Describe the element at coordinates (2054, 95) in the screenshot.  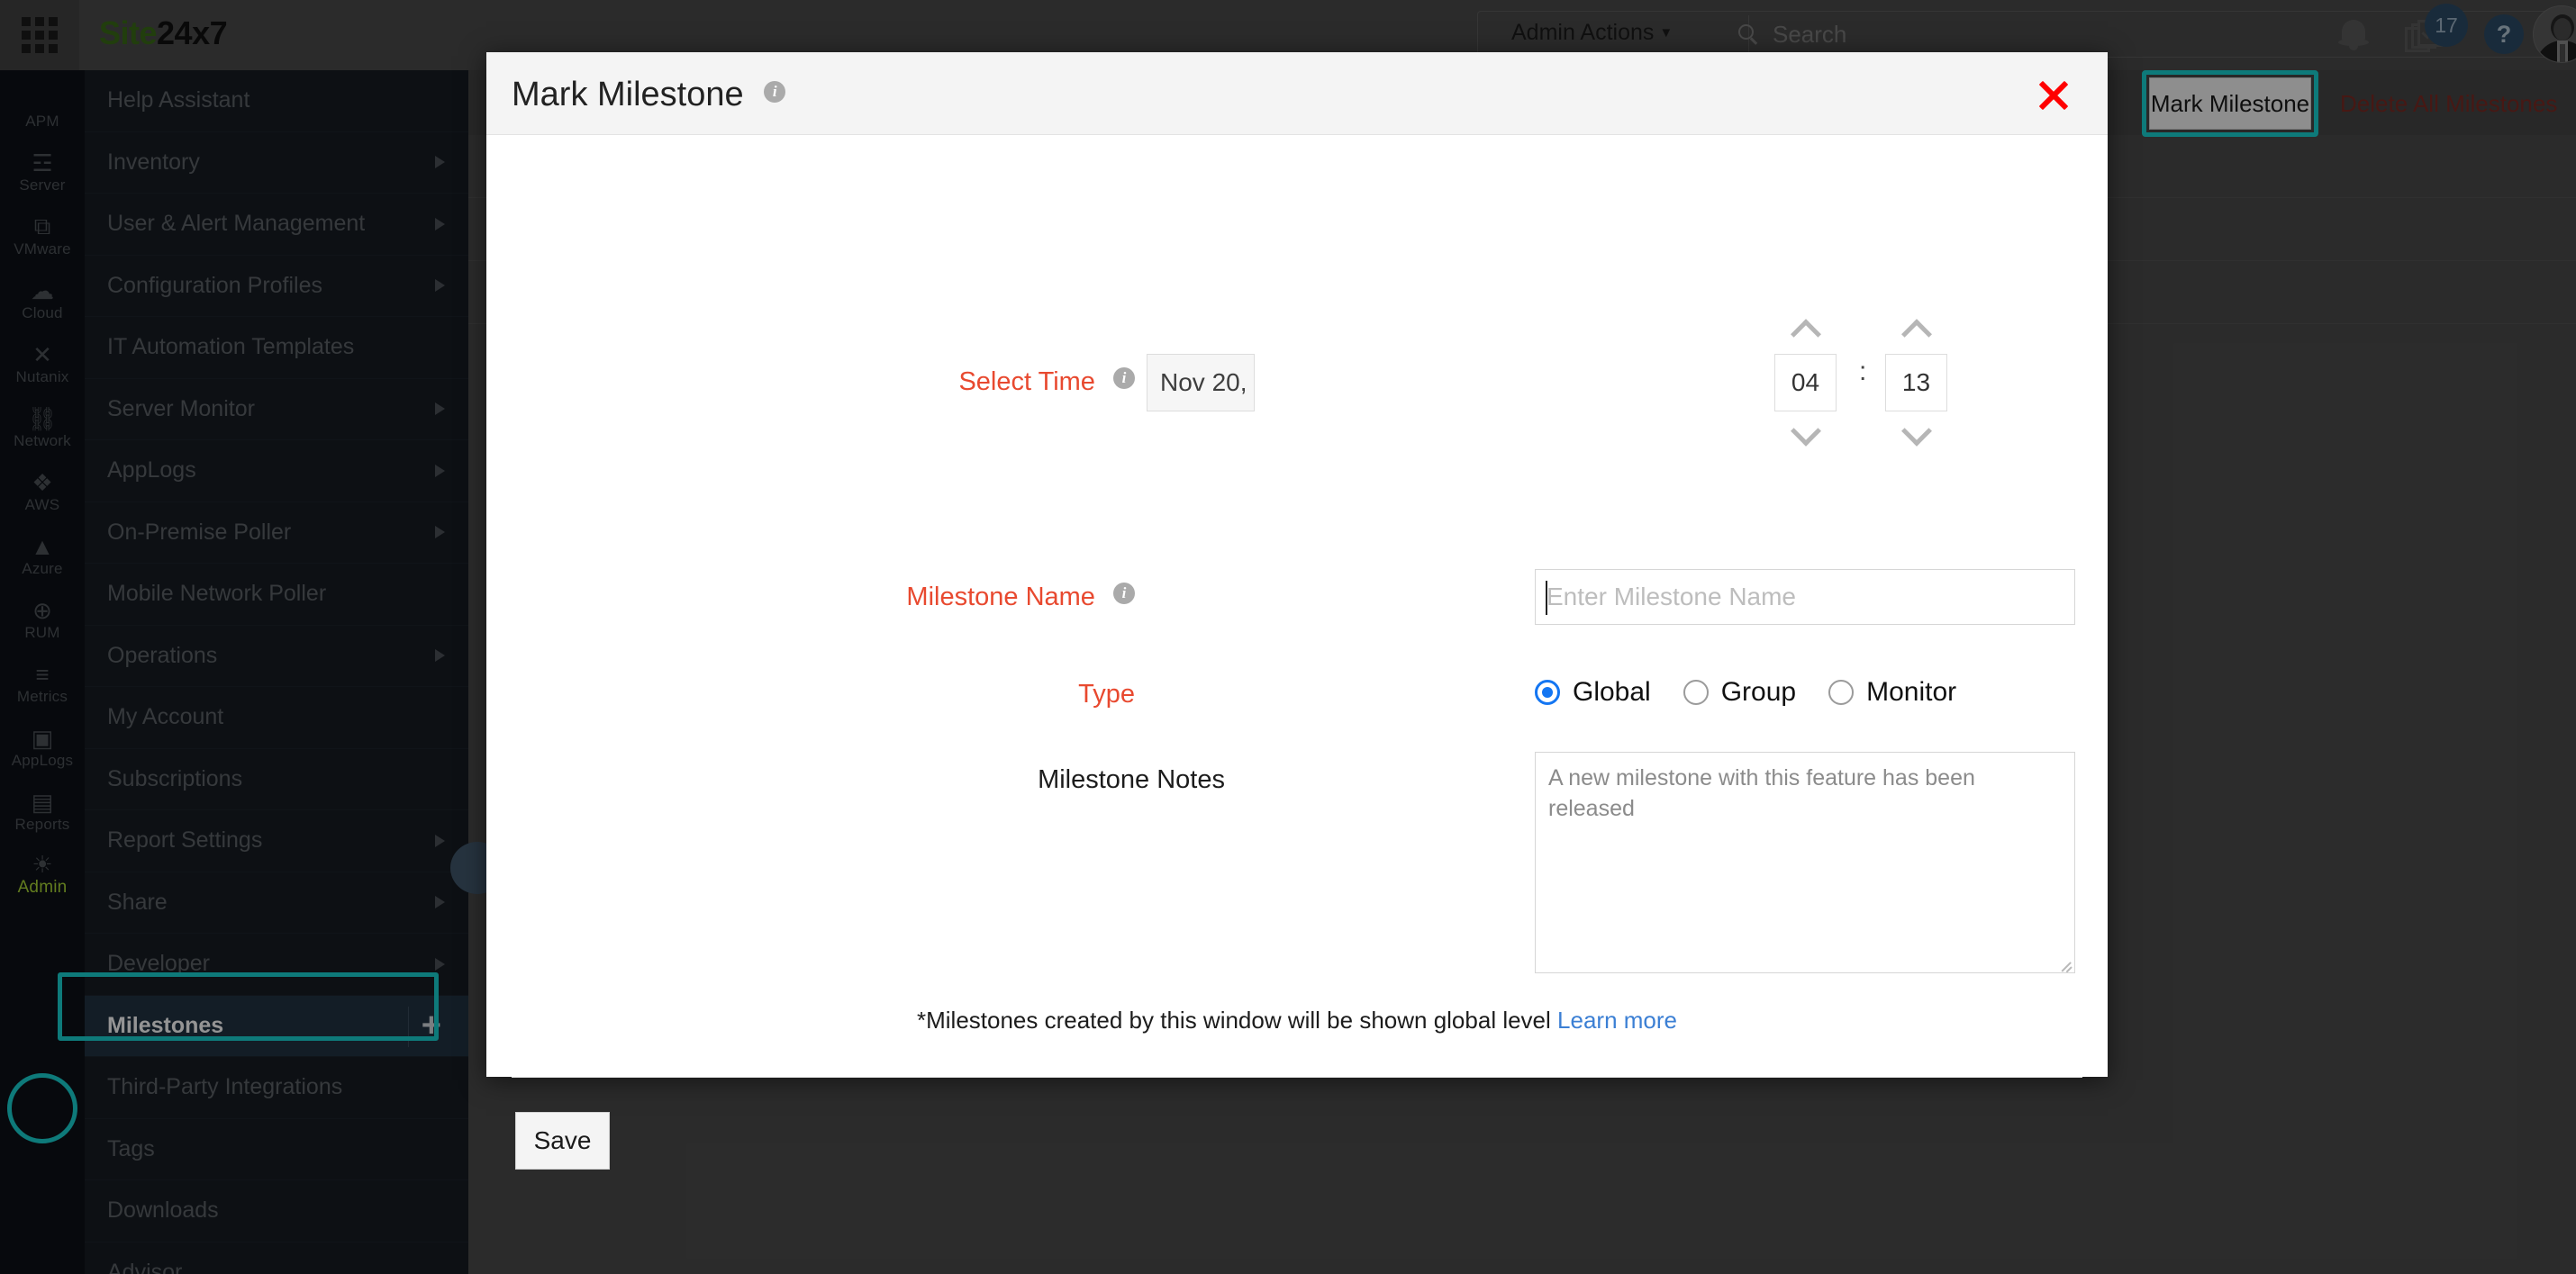
I see `close-icon` at that location.